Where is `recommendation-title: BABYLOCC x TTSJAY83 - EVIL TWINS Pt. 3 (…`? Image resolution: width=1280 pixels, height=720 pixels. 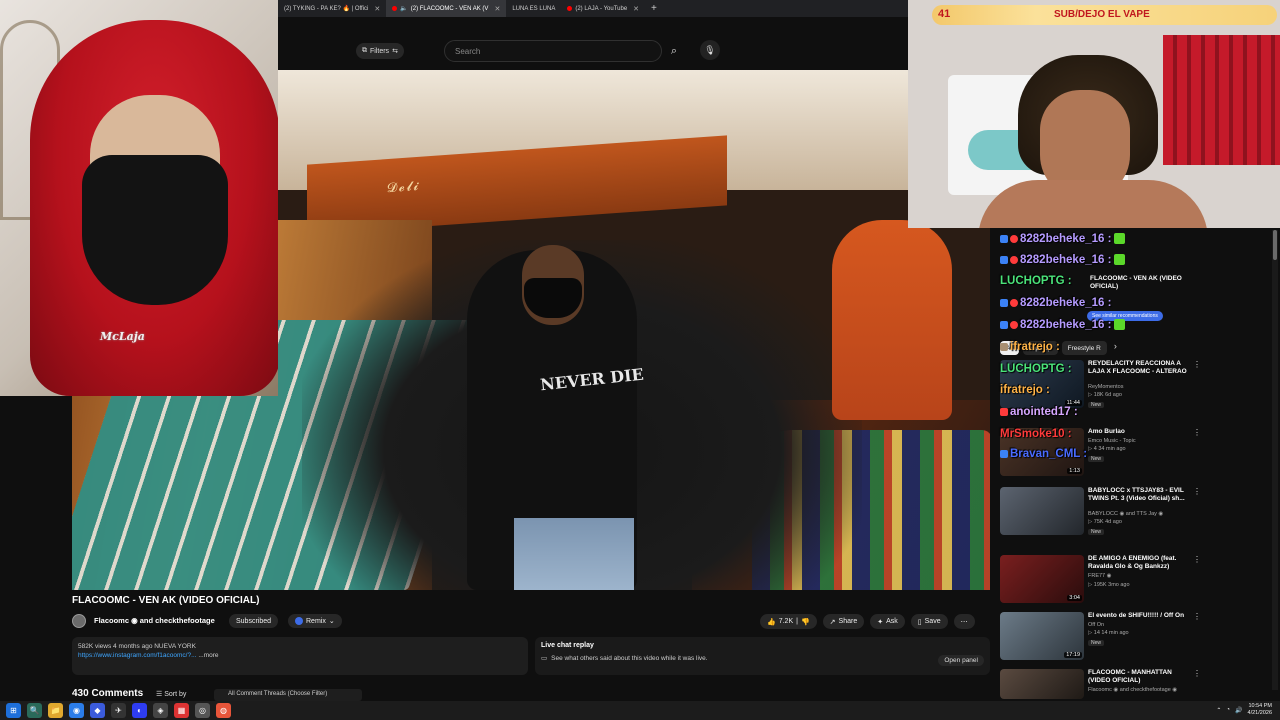 recommendation-title: BABYLOCC x TTSJAY83 - EVIL TWINS Pt. 3 (… is located at coordinates (1141, 495).